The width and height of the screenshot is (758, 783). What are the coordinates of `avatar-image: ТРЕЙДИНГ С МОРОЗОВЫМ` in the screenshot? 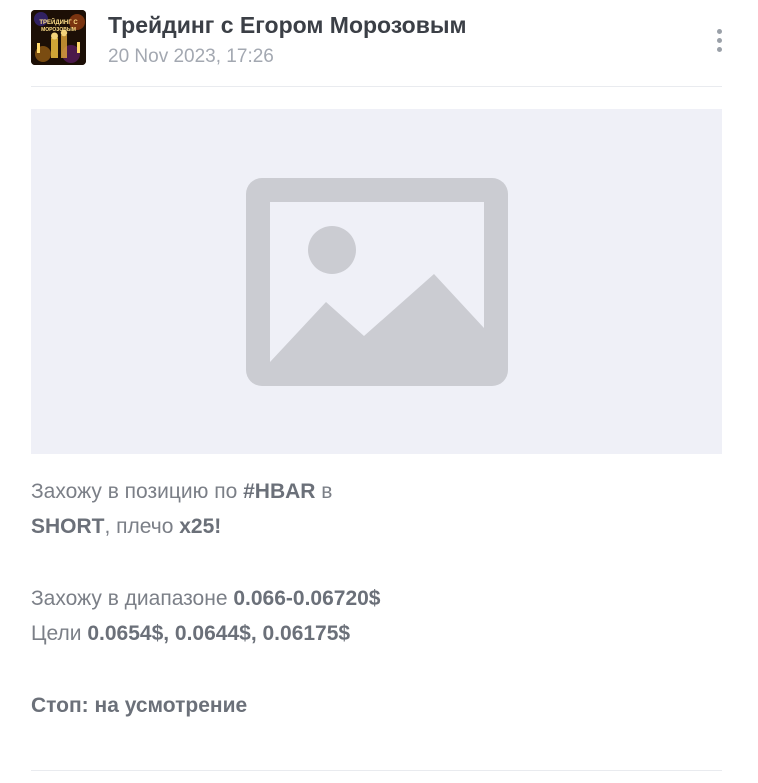 It's located at (58, 37).